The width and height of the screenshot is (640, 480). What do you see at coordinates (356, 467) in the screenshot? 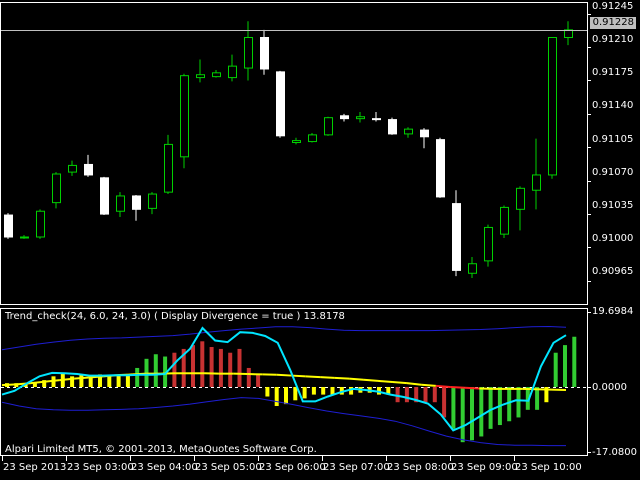
I see `time-tick-label: 23 Sep 07:00` at bounding box center [356, 467].